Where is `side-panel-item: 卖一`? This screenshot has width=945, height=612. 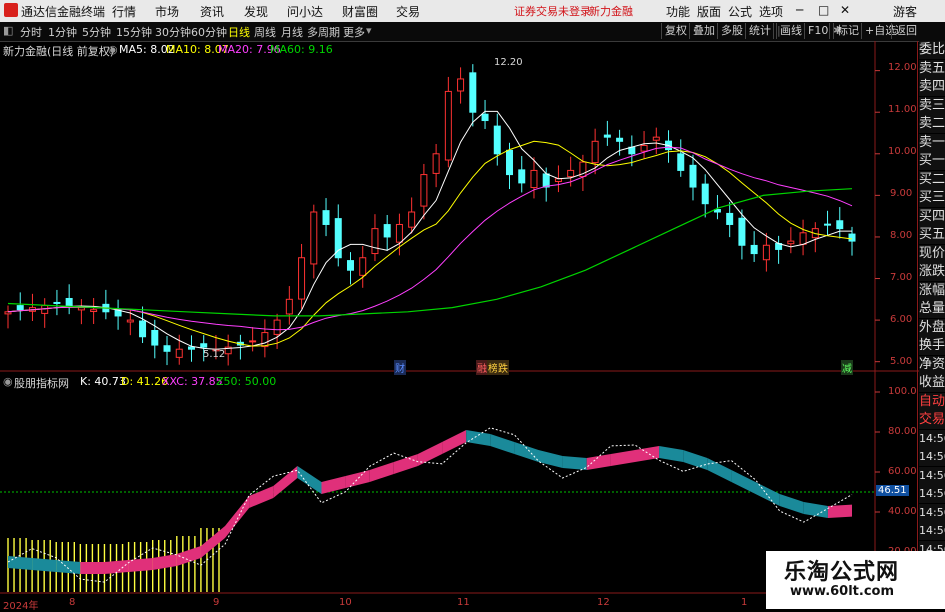 side-panel-item: 卖一 is located at coordinates (932, 142).